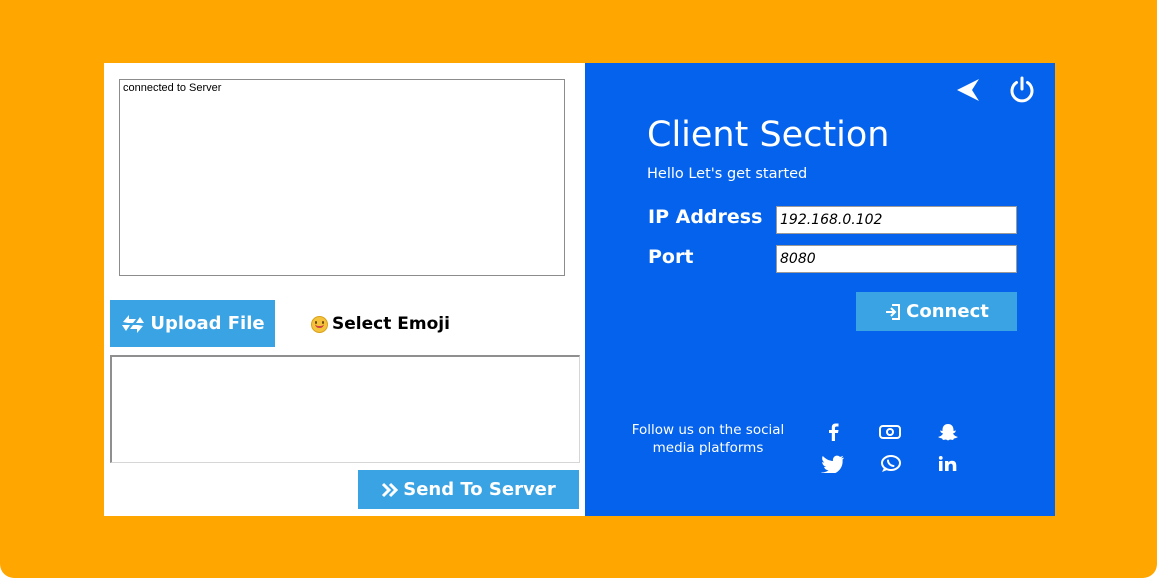 Image resolution: width=1157 pixels, height=583 pixels. I want to click on smiley-icon, so click(319, 324).